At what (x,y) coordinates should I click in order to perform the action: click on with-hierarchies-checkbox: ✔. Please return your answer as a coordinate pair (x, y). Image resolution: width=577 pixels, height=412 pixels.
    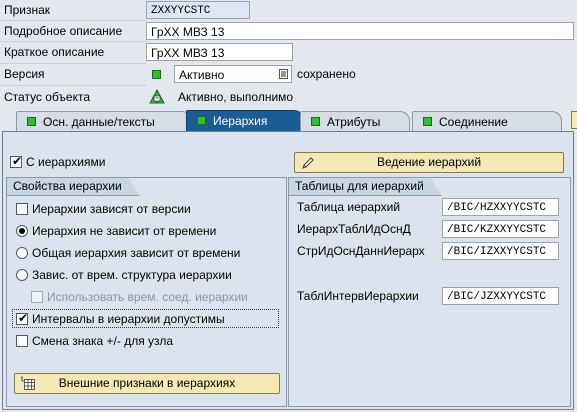
    Looking at the image, I should click on (16, 161).